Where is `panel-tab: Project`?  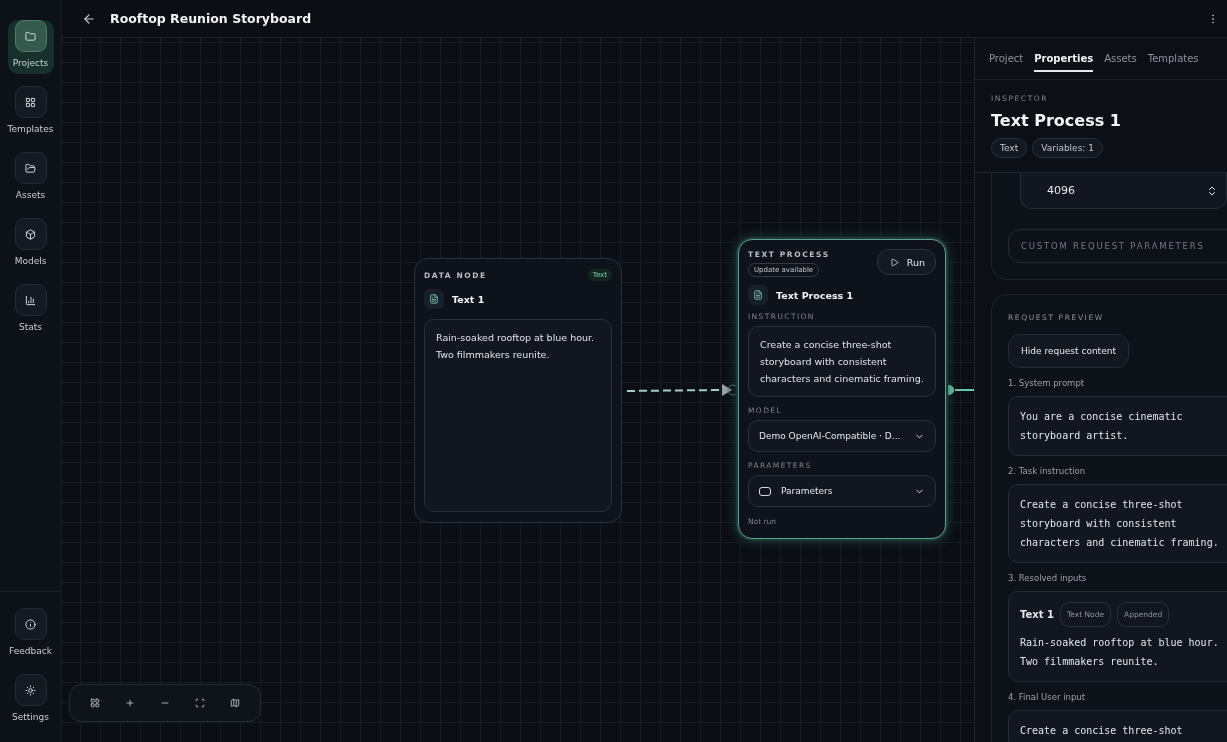
panel-tab: Project is located at coordinates (1006, 58).